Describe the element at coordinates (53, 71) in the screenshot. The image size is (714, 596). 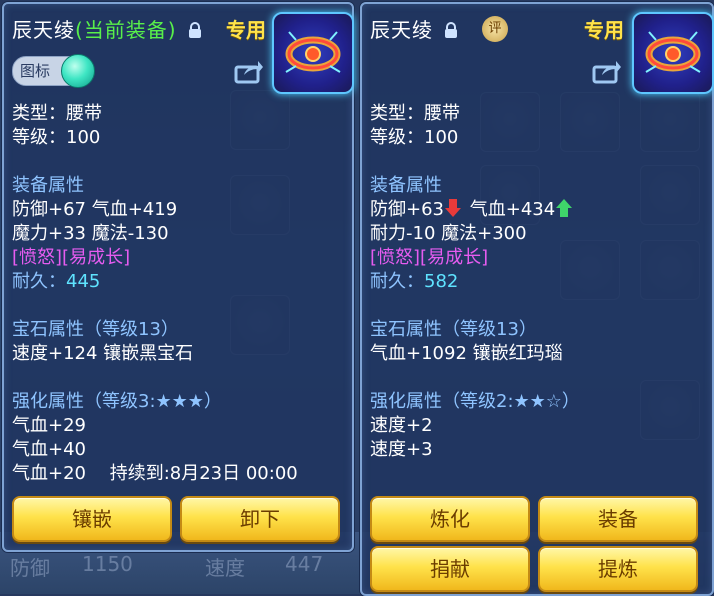
I see `icon-toggle: 图标` at that location.